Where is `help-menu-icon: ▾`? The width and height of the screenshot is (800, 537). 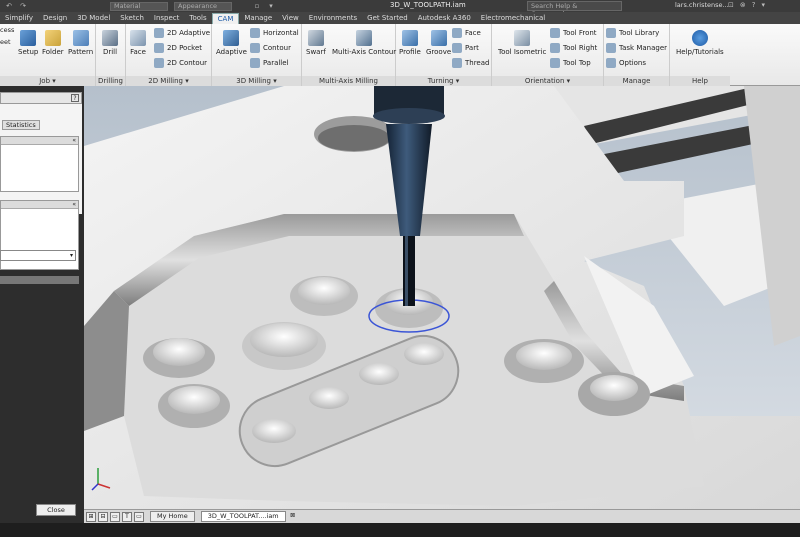 help-menu-icon: ▾ is located at coordinates (763, 5).